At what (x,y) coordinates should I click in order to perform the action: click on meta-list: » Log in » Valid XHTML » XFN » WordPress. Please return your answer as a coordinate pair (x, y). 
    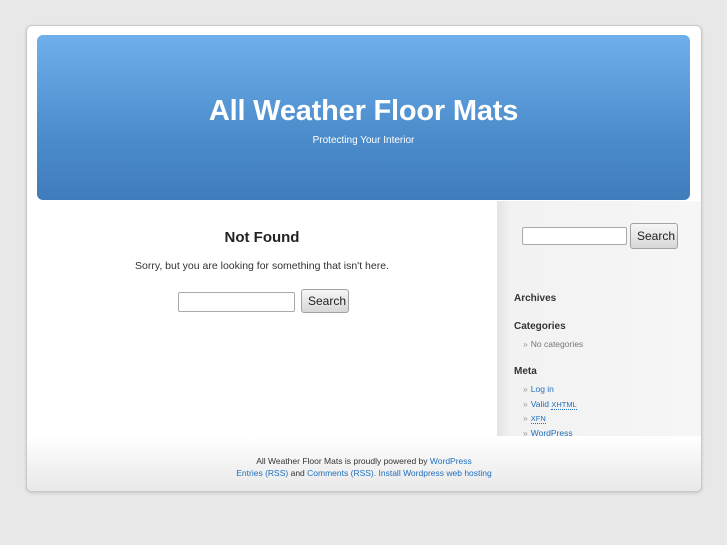
    Looking at the image, I should click on (550, 411).